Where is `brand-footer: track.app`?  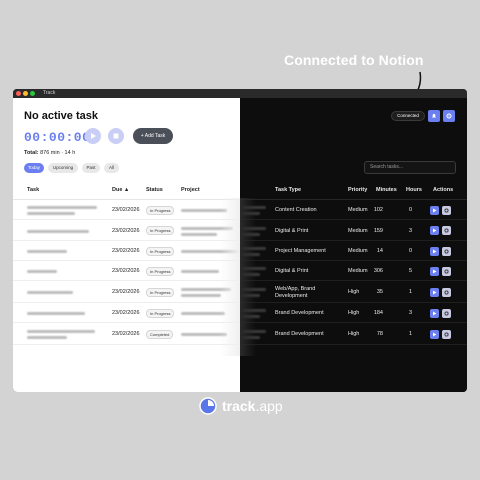 brand-footer: track.app is located at coordinates (241, 406).